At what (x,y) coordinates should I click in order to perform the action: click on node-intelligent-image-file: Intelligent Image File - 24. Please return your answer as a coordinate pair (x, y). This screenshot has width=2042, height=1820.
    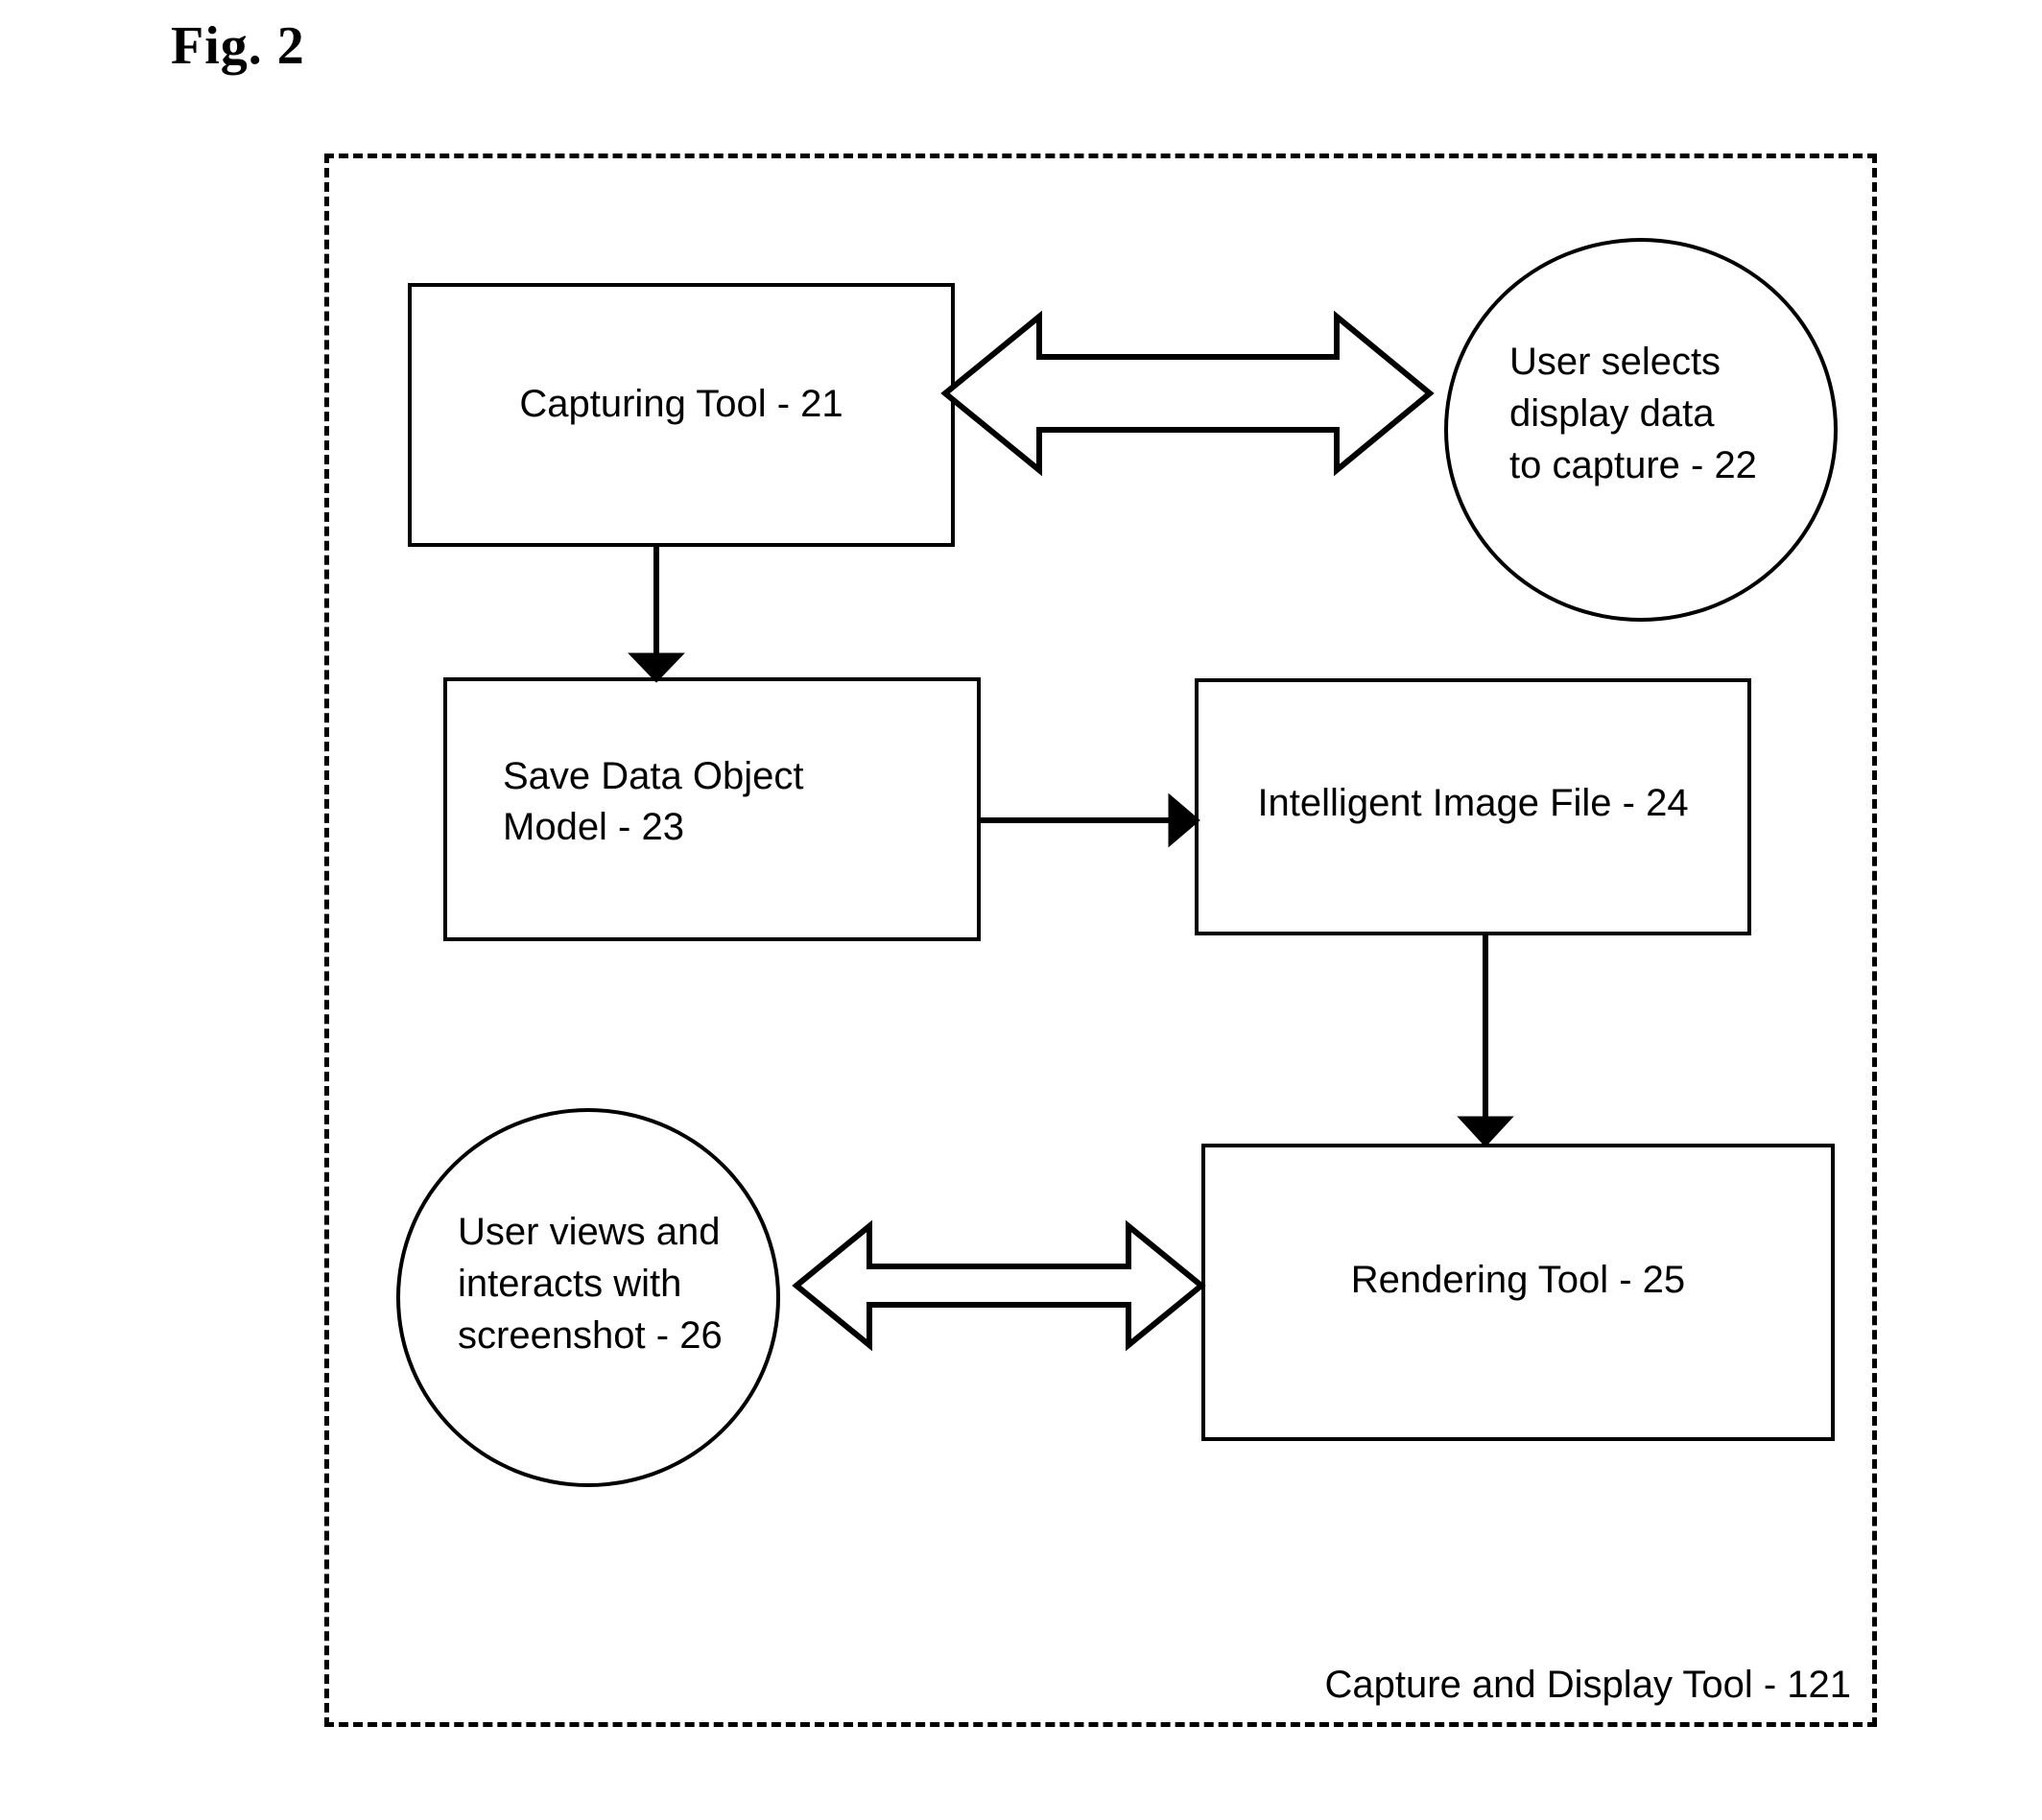
    Looking at the image, I should click on (1473, 806).